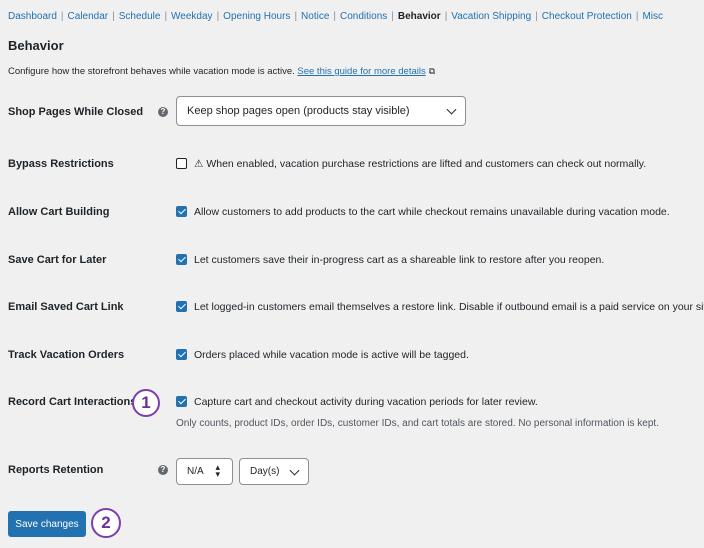  I want to click on tab-dashboard: Dashboard, so click(32, 16).